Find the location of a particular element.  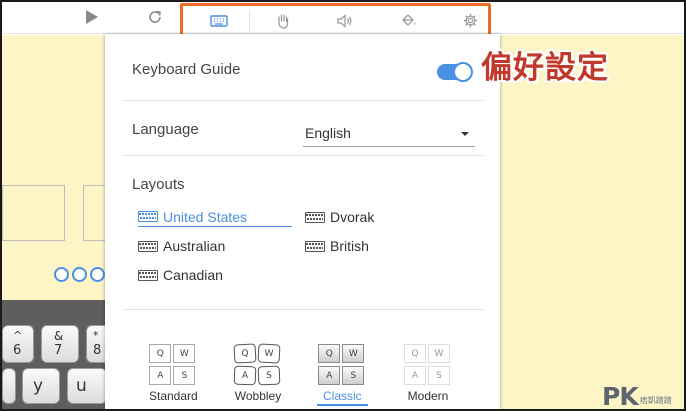

paint-bucket-icon is located at coordinates (409, 20).